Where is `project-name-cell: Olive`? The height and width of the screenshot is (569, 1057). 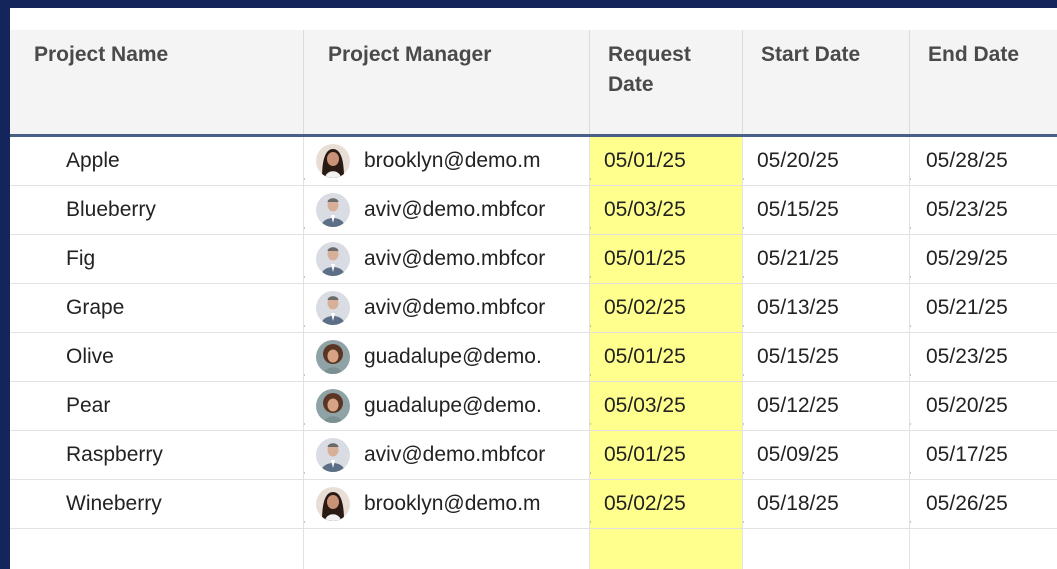 project-name-cell: Olive is located at coordinates (157, 357).